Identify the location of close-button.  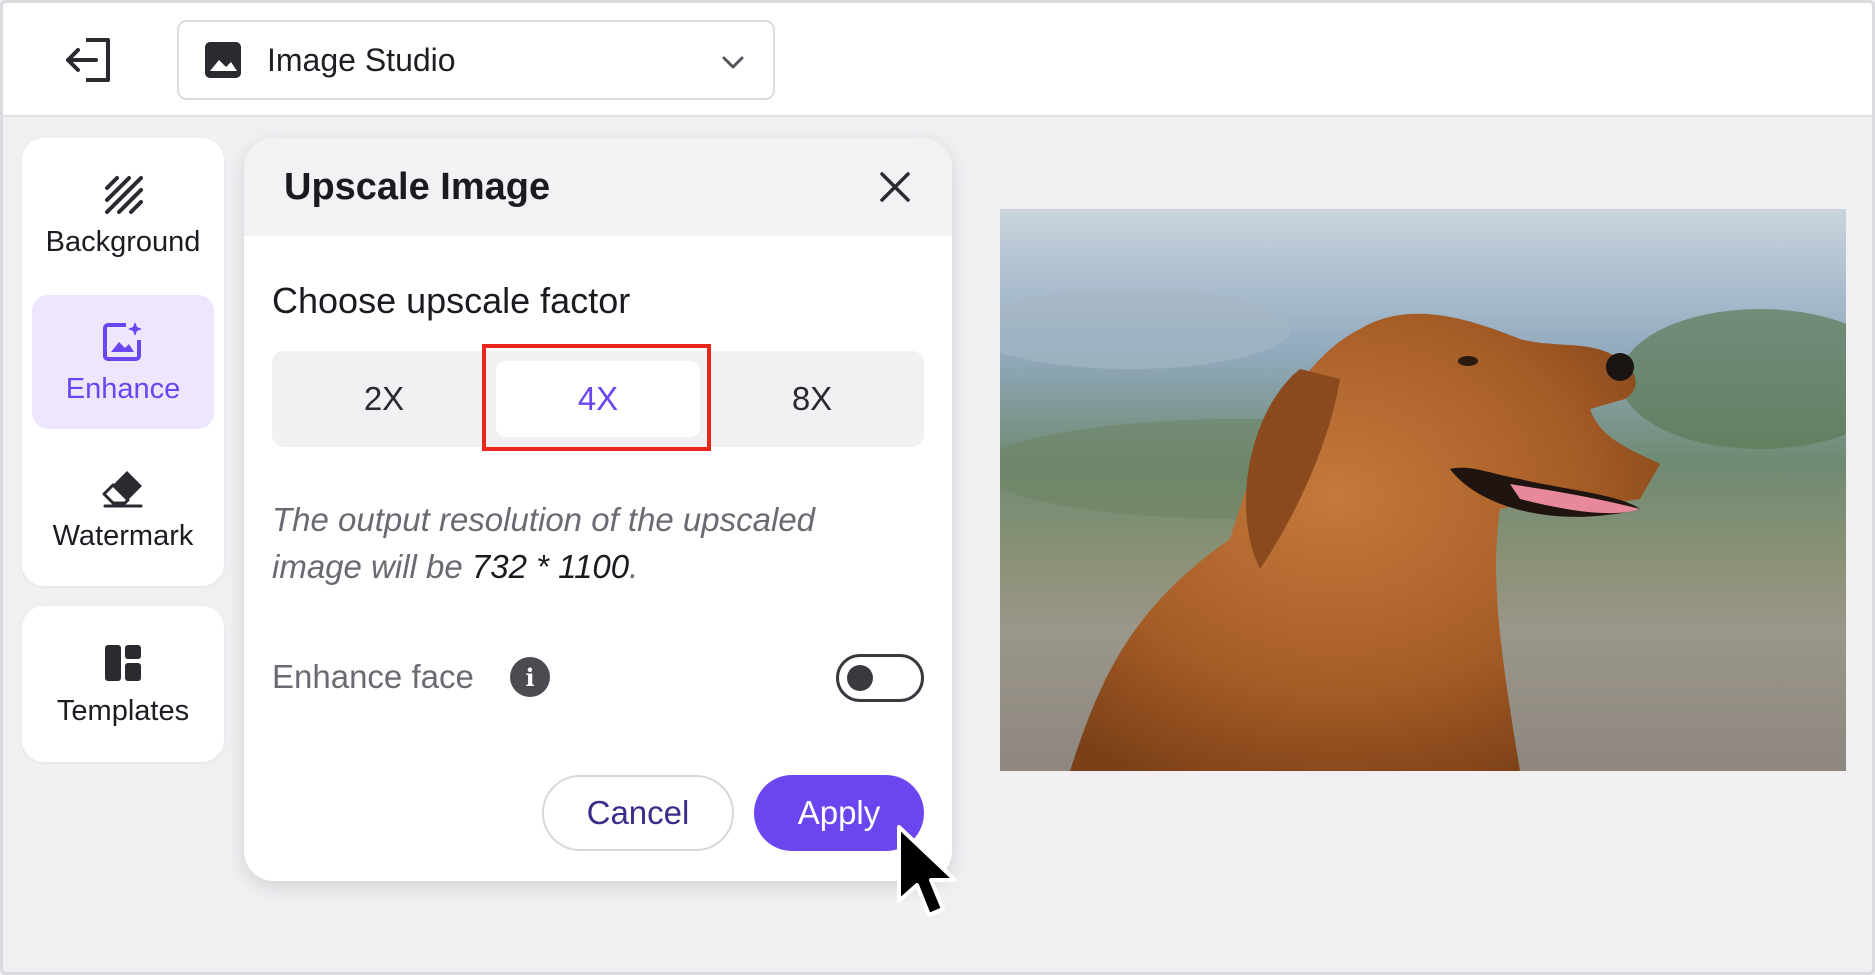
(895, 187).